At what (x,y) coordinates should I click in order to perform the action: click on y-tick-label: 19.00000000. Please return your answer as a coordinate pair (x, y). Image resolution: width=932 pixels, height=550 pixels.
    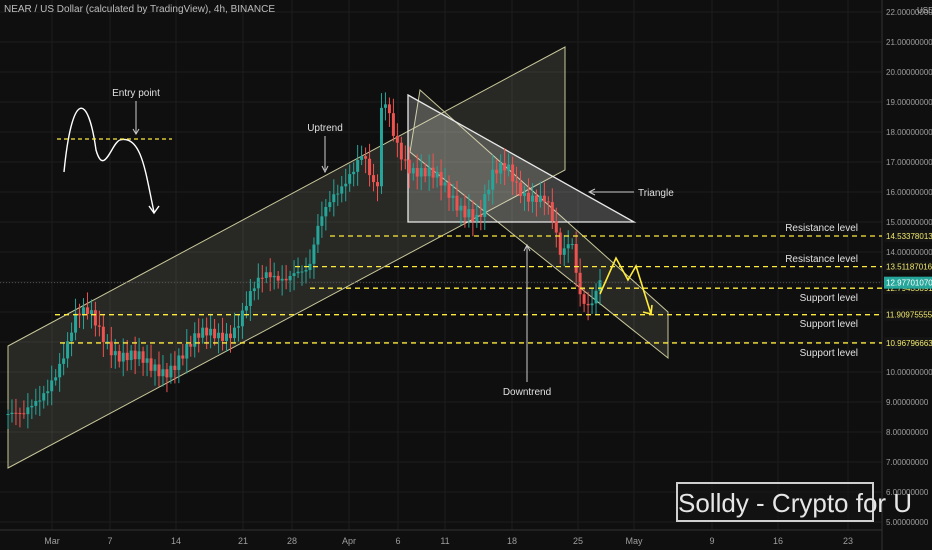
    Looking at the image, I should click on (909, 102).